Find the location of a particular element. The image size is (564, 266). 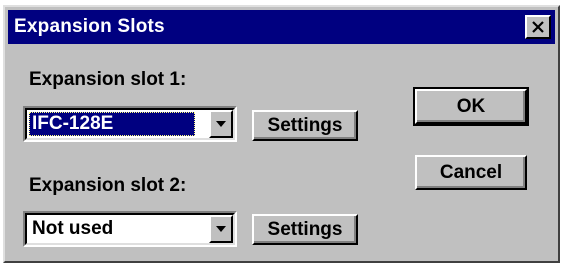

expansion-slot-1-dropdown-button is located at coordinates (221, 124).